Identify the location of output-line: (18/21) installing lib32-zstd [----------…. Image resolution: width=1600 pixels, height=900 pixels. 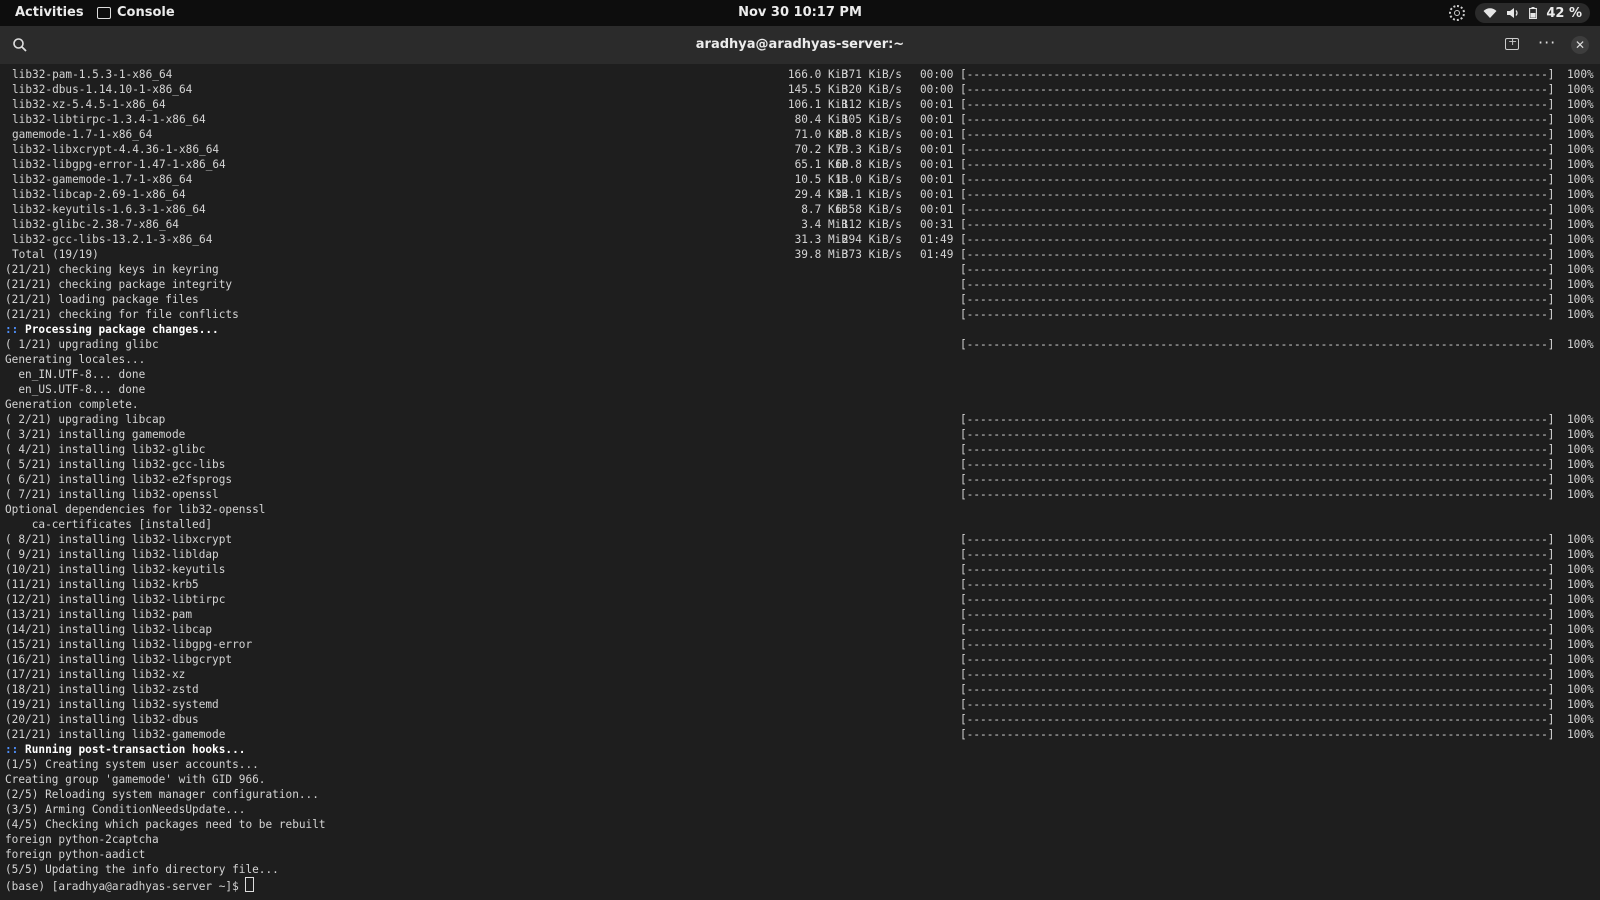
(800, 689).